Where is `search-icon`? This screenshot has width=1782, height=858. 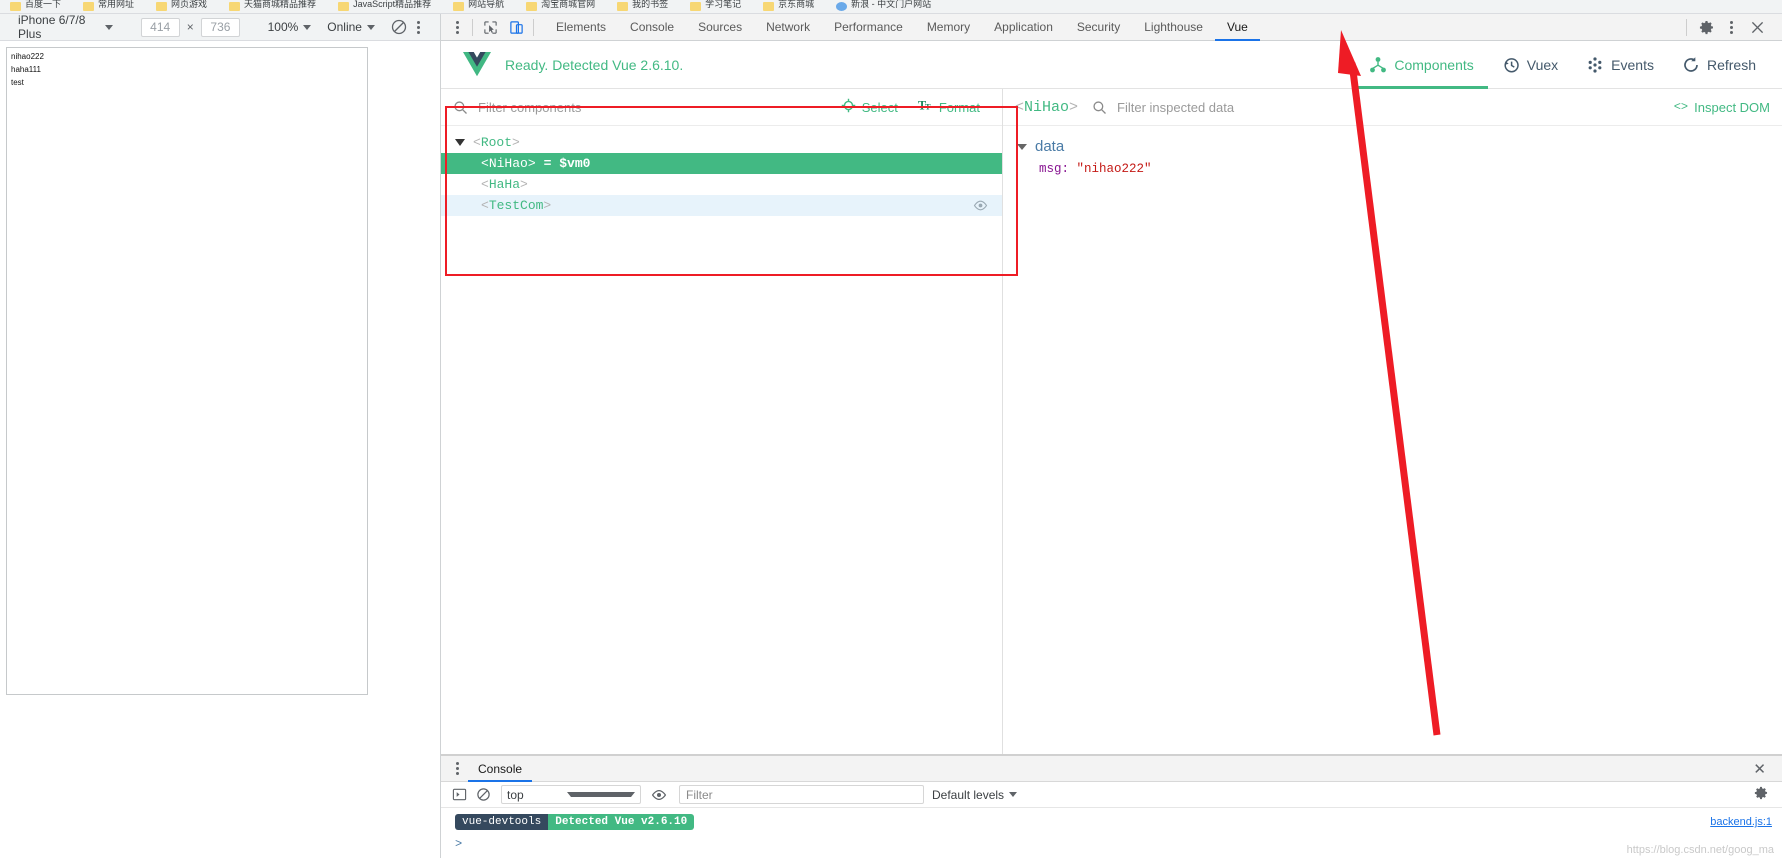 search-icon is located at coordinates (460, 107).